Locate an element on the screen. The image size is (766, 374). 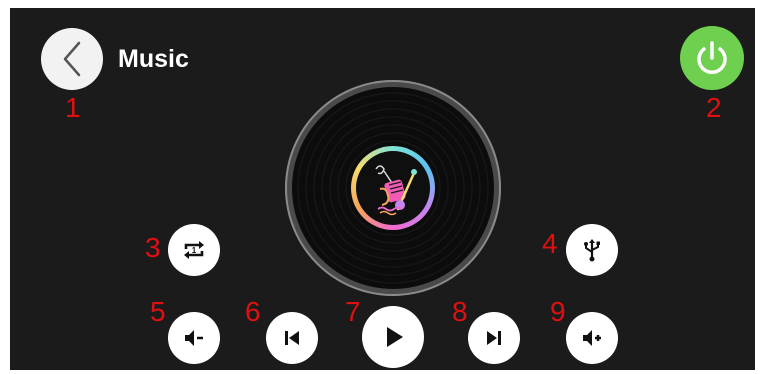
svg-text: 1 is located at coordinates (194, 250).